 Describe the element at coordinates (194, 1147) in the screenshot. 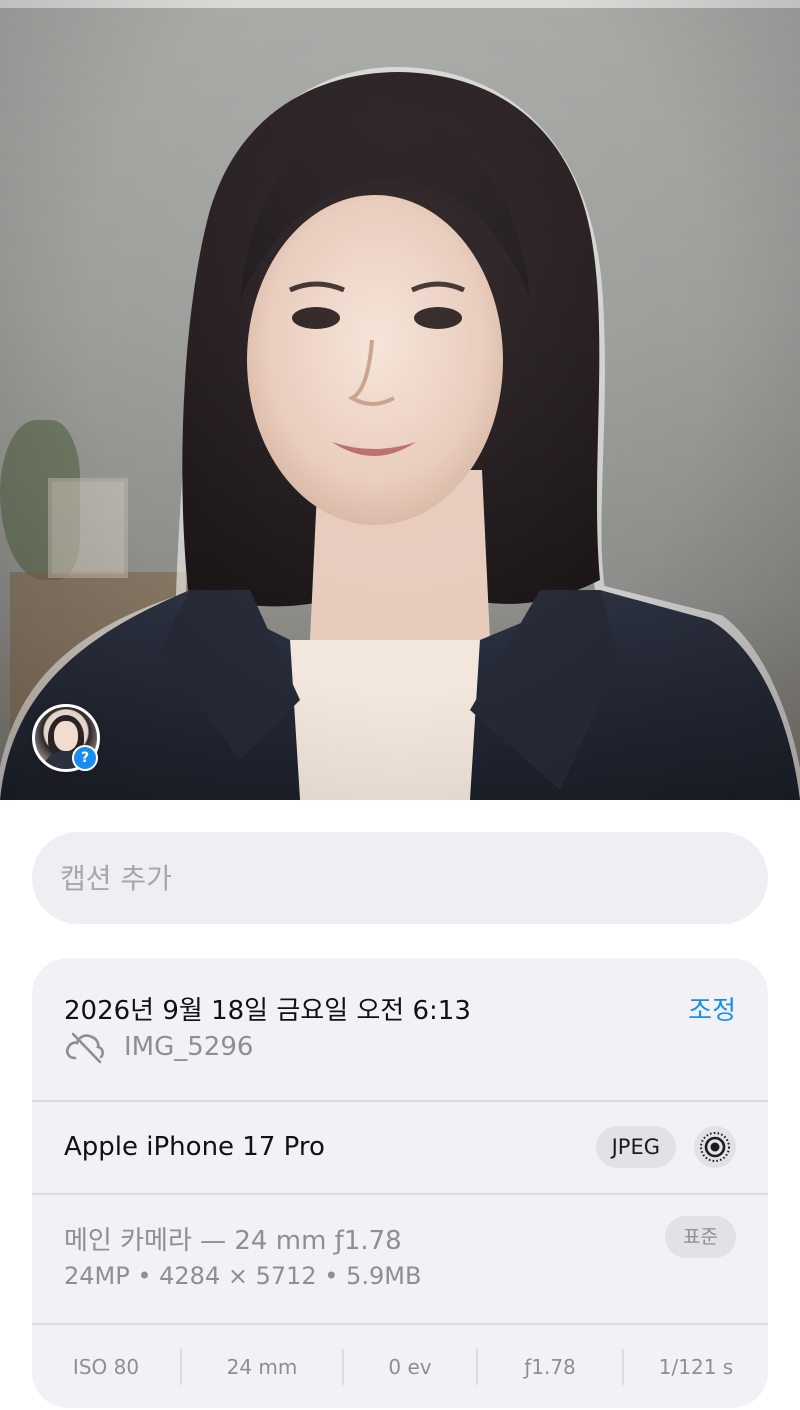

I see `camera-device: Apple iPhone 17 Pro` at that location.